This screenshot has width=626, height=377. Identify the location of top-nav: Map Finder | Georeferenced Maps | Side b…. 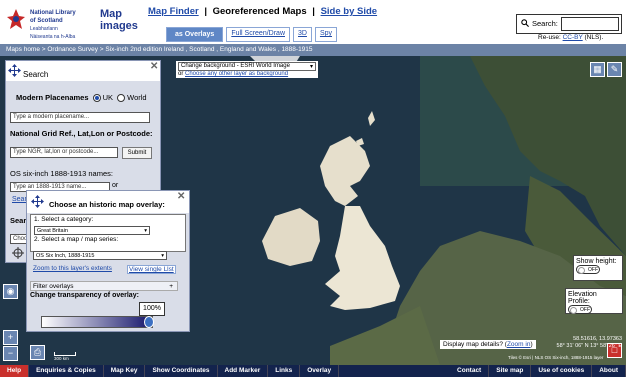
(262, 11).